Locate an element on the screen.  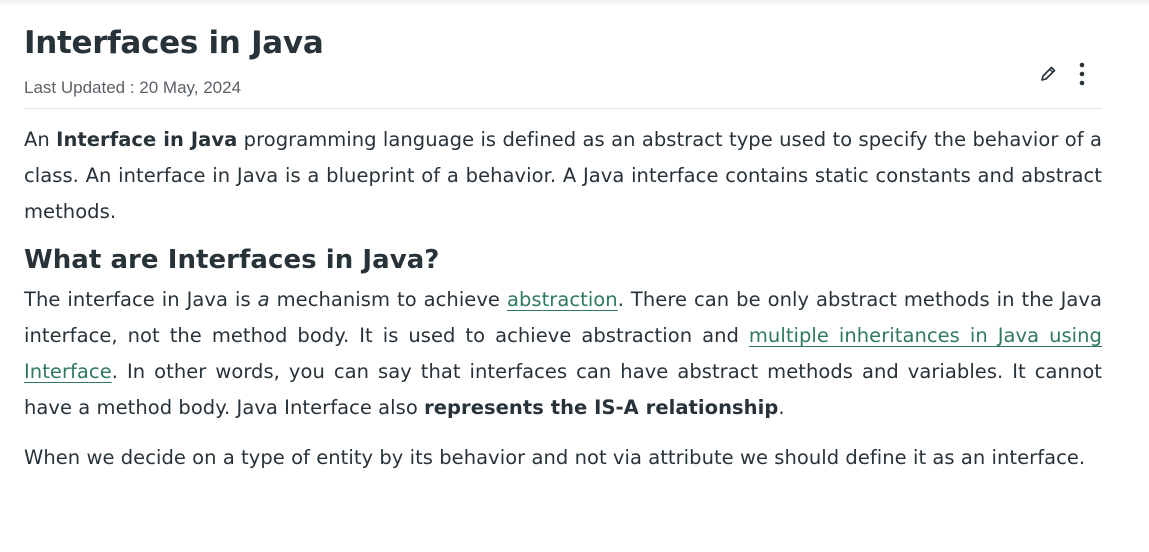
last-updated: Last Updated : 20 May, 2024 is located at coordinates (133, 87).